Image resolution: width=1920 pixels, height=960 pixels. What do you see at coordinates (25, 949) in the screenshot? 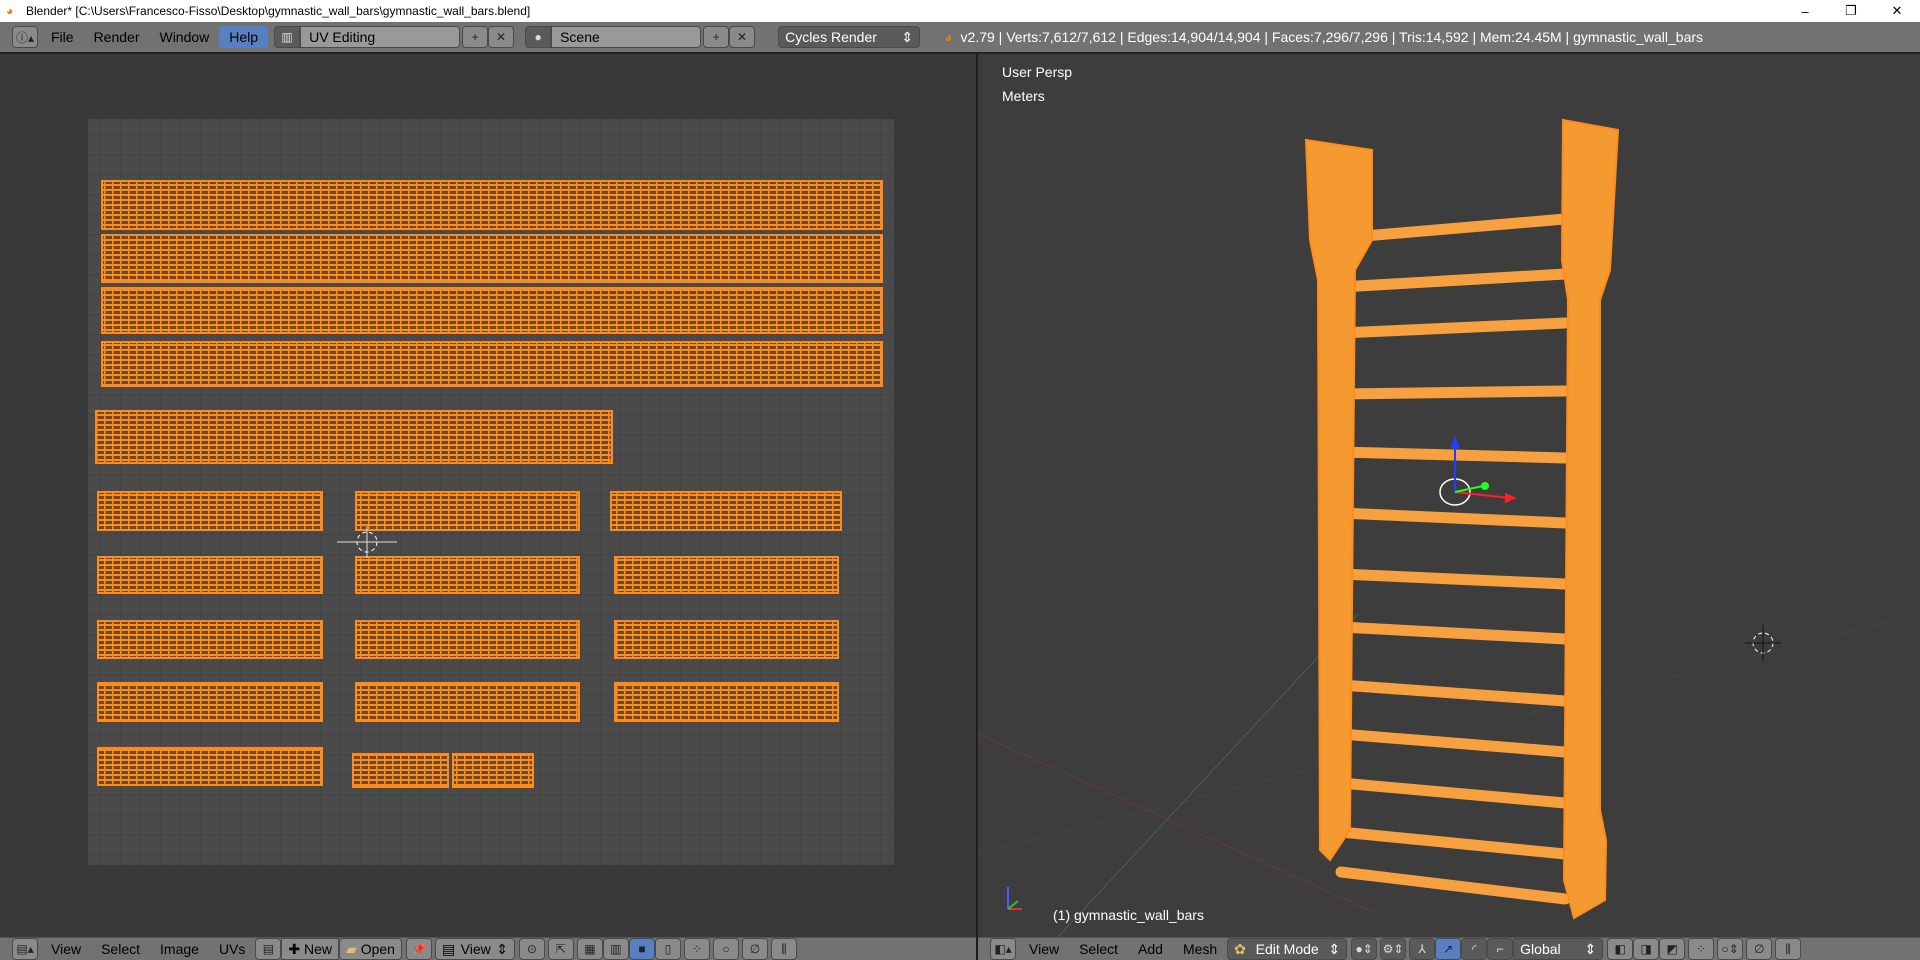
I see `editor-type-image-icon: ▤▴` at bounding box center [25, 949].